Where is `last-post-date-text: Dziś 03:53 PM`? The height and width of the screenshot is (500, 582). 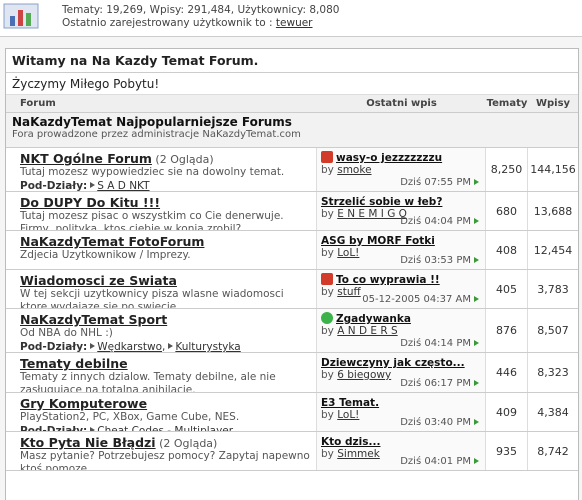
last-post-date-text: Dziś 03:53 PM is located at coordinates (435, 260).